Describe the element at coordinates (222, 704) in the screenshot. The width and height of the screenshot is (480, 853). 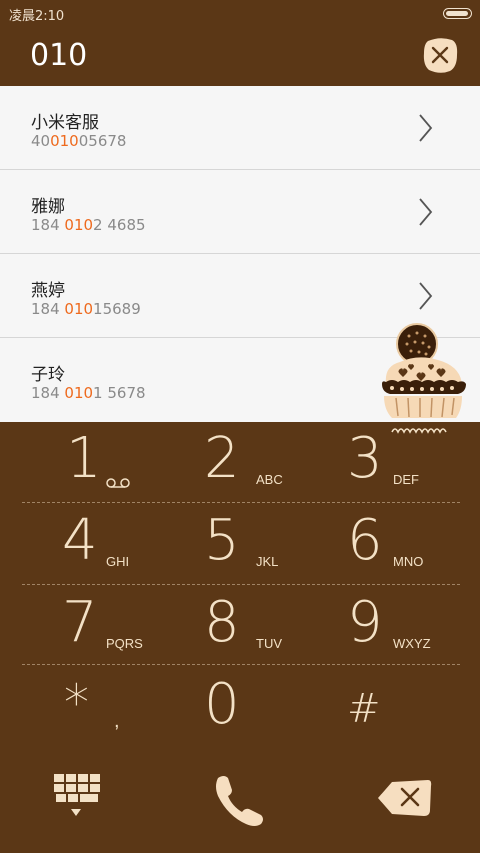
I see `key-digit: 0` at that location.